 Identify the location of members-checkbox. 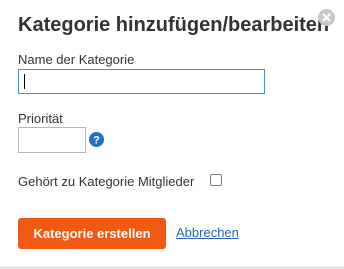
(216, 180).